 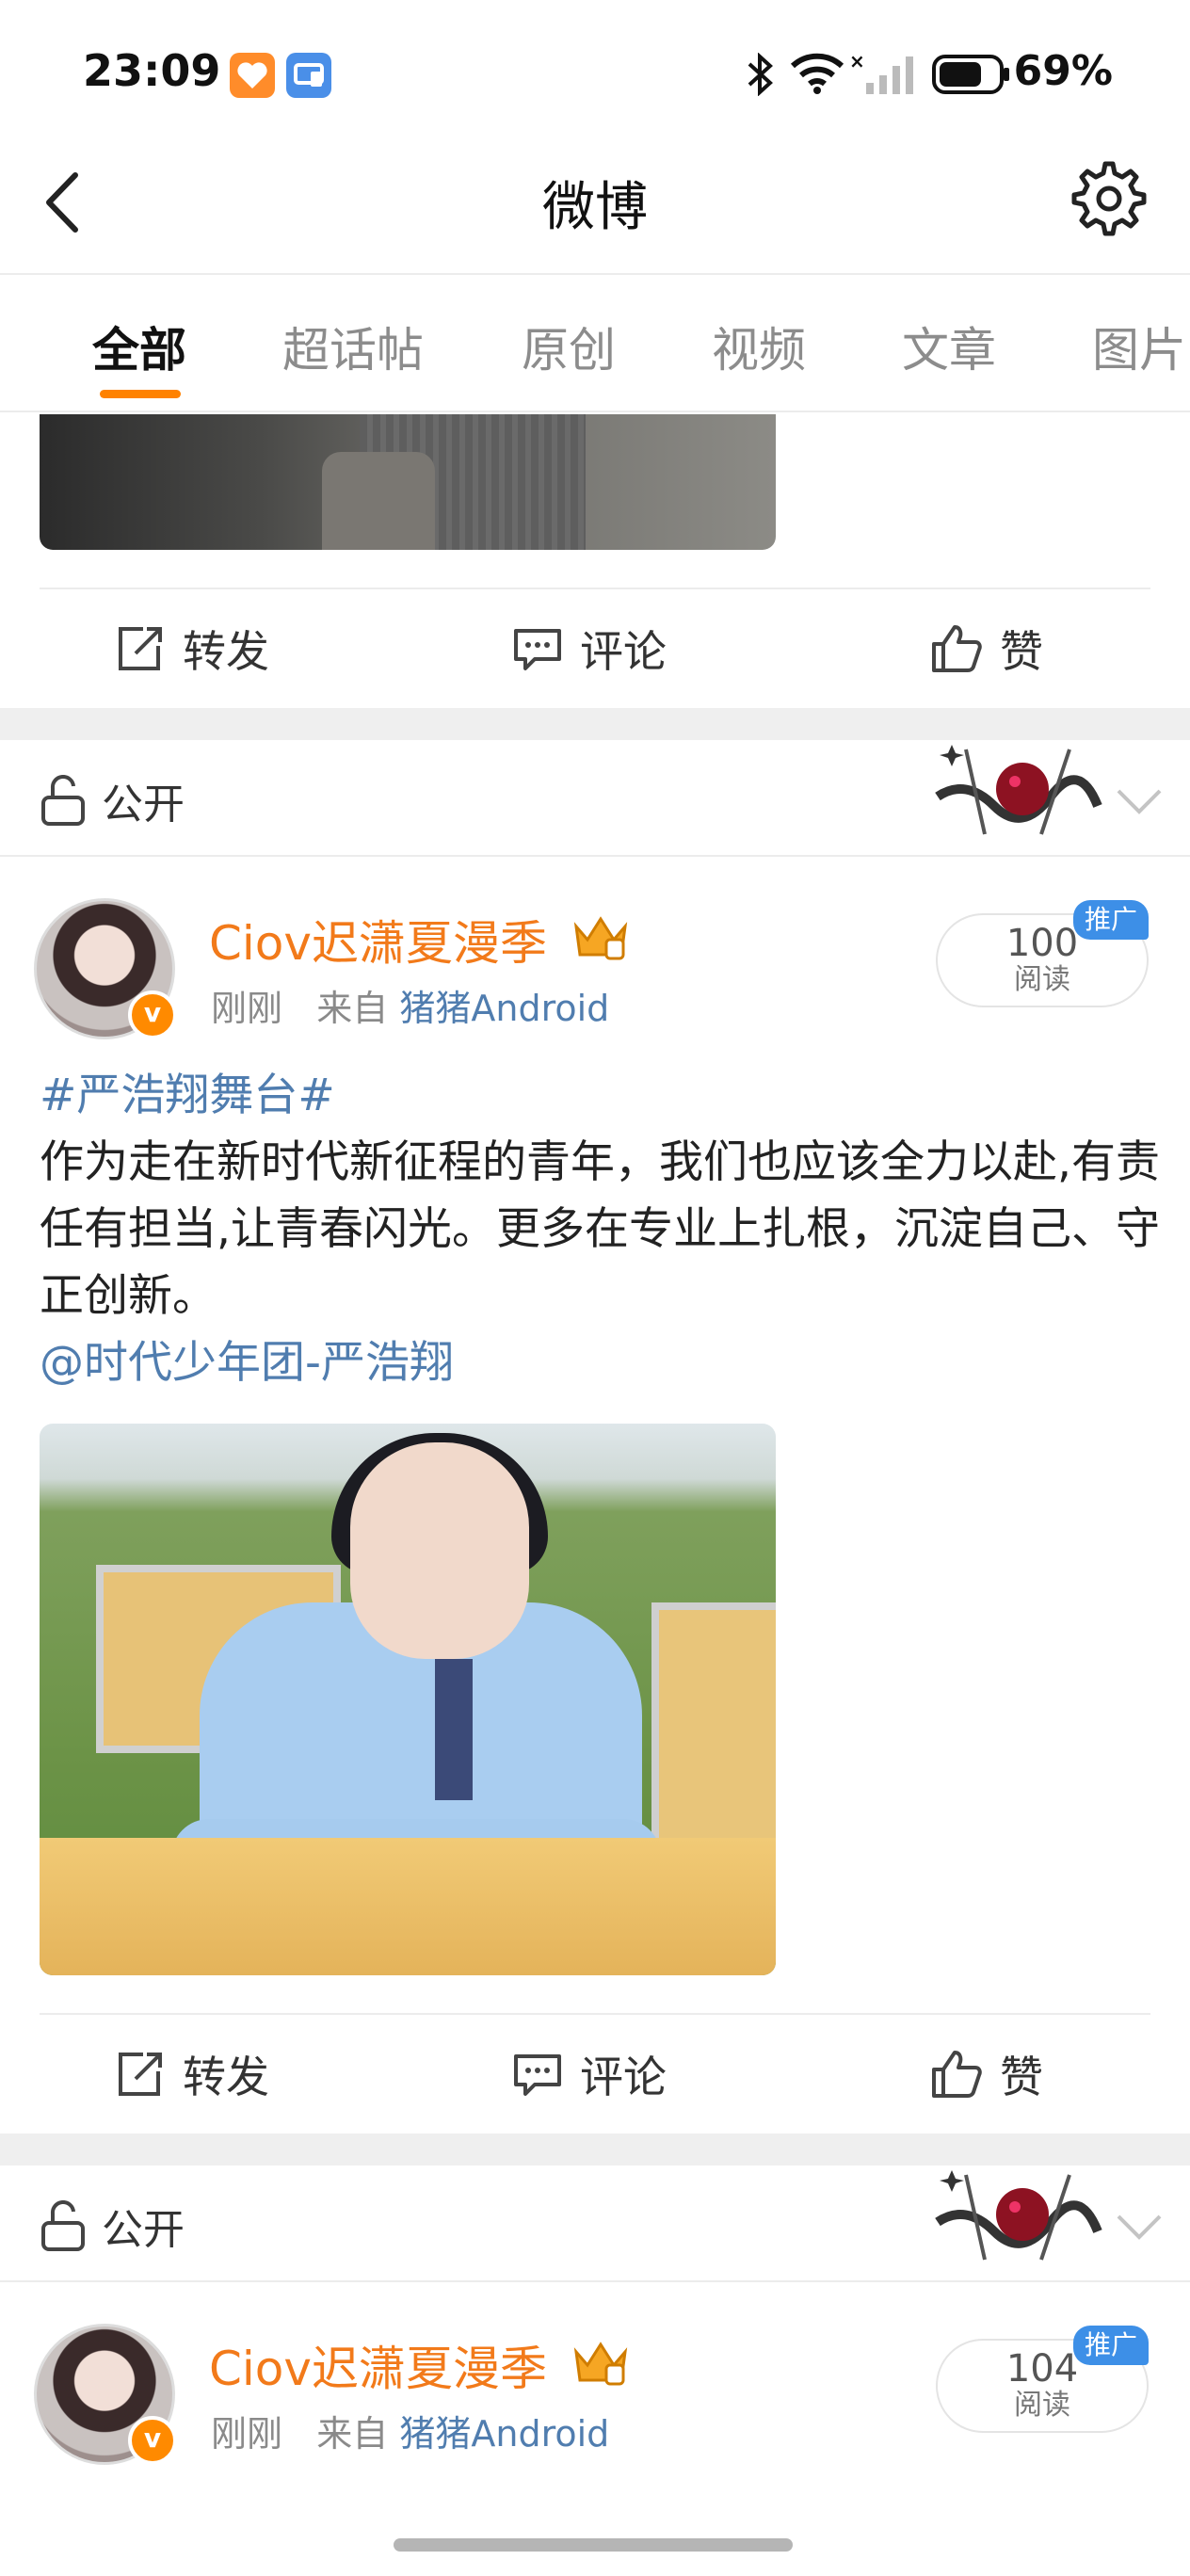 I want to click on tab-active-indicator, so click(x=140, y=394).